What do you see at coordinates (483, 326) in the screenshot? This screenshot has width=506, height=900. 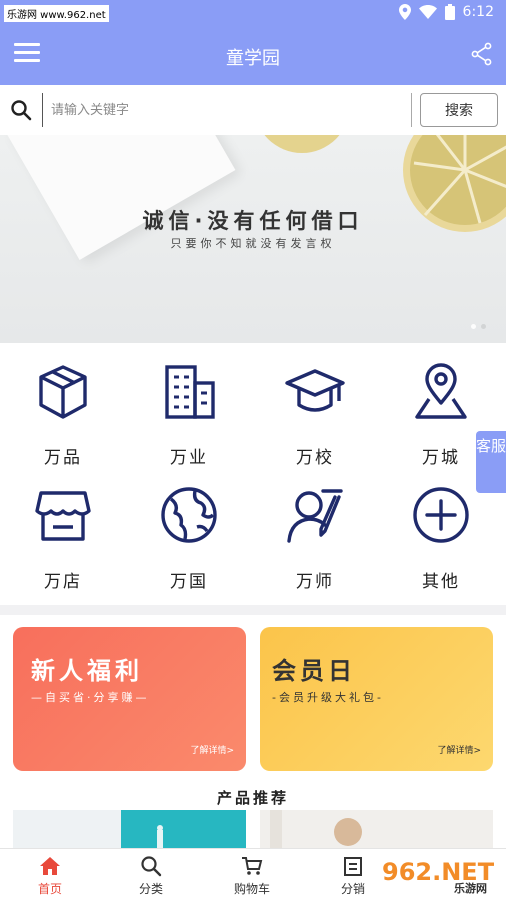 I see `carousel-dot` at bounding box center [483, 326].